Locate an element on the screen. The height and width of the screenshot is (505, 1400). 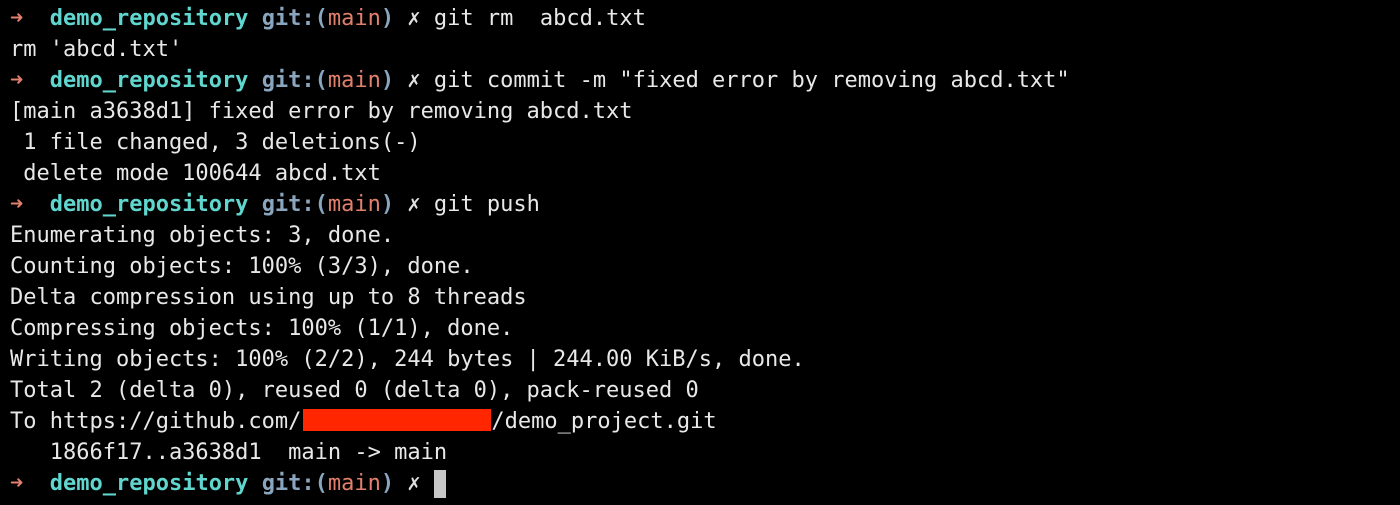
output-line: rm 'abcd.txt' is located at coordinates (96, 49).